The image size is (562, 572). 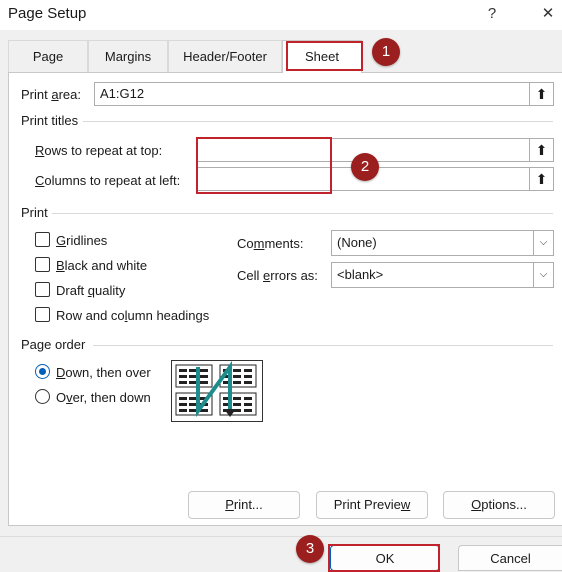 I want to click on draft-quality-label: Draft quality, so click(x=91, y=290).